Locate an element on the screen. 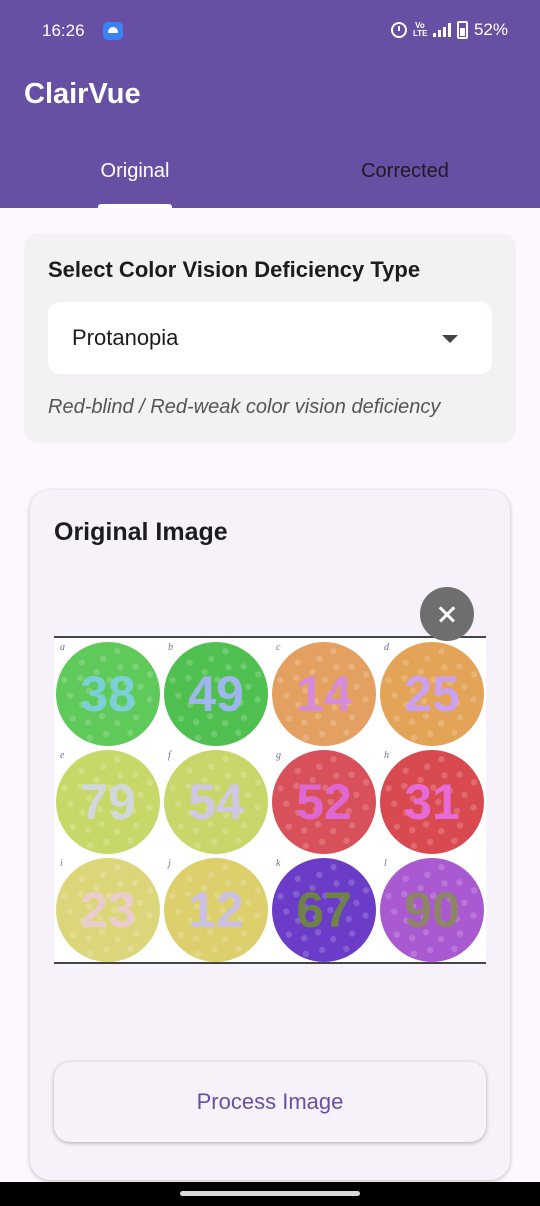  plate-number: 54 is located at coordinates (216, 802).